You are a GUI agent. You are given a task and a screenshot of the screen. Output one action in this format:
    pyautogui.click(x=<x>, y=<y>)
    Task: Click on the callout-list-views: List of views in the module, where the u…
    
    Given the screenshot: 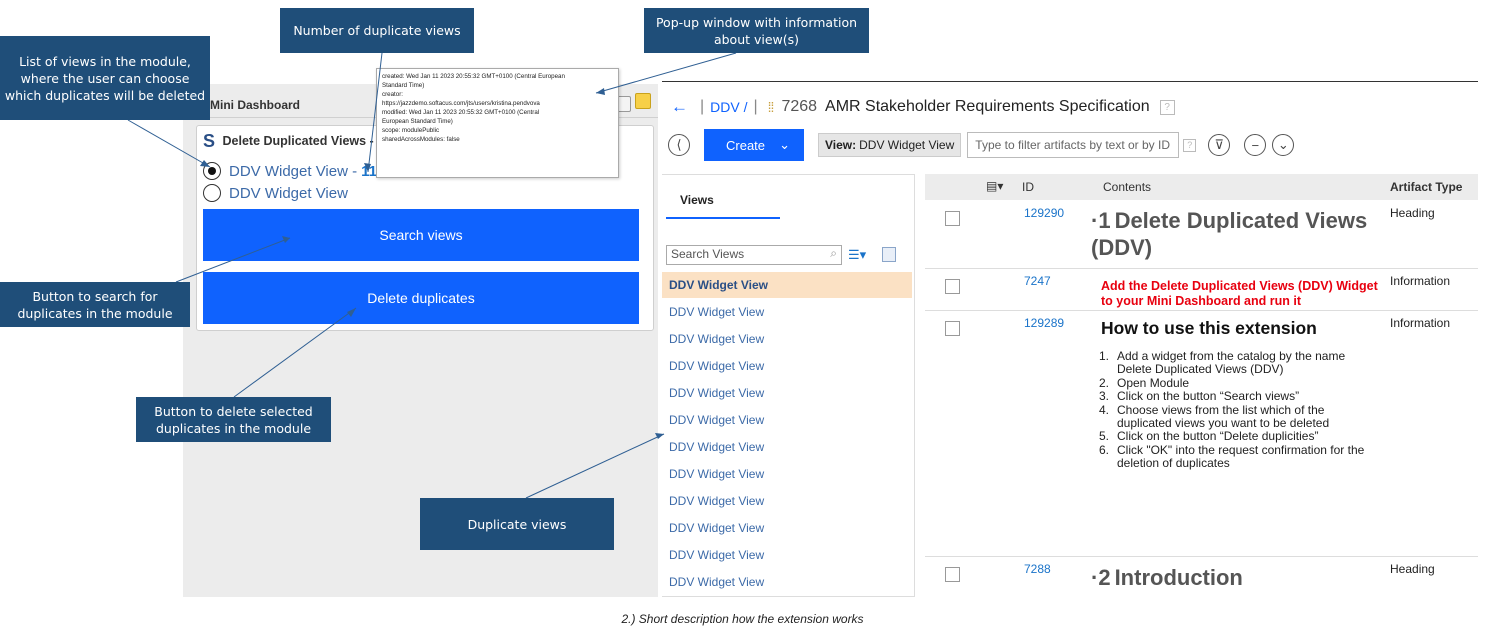 What is the action you would take?
    pyautogui.click(x=105, y=78)
    